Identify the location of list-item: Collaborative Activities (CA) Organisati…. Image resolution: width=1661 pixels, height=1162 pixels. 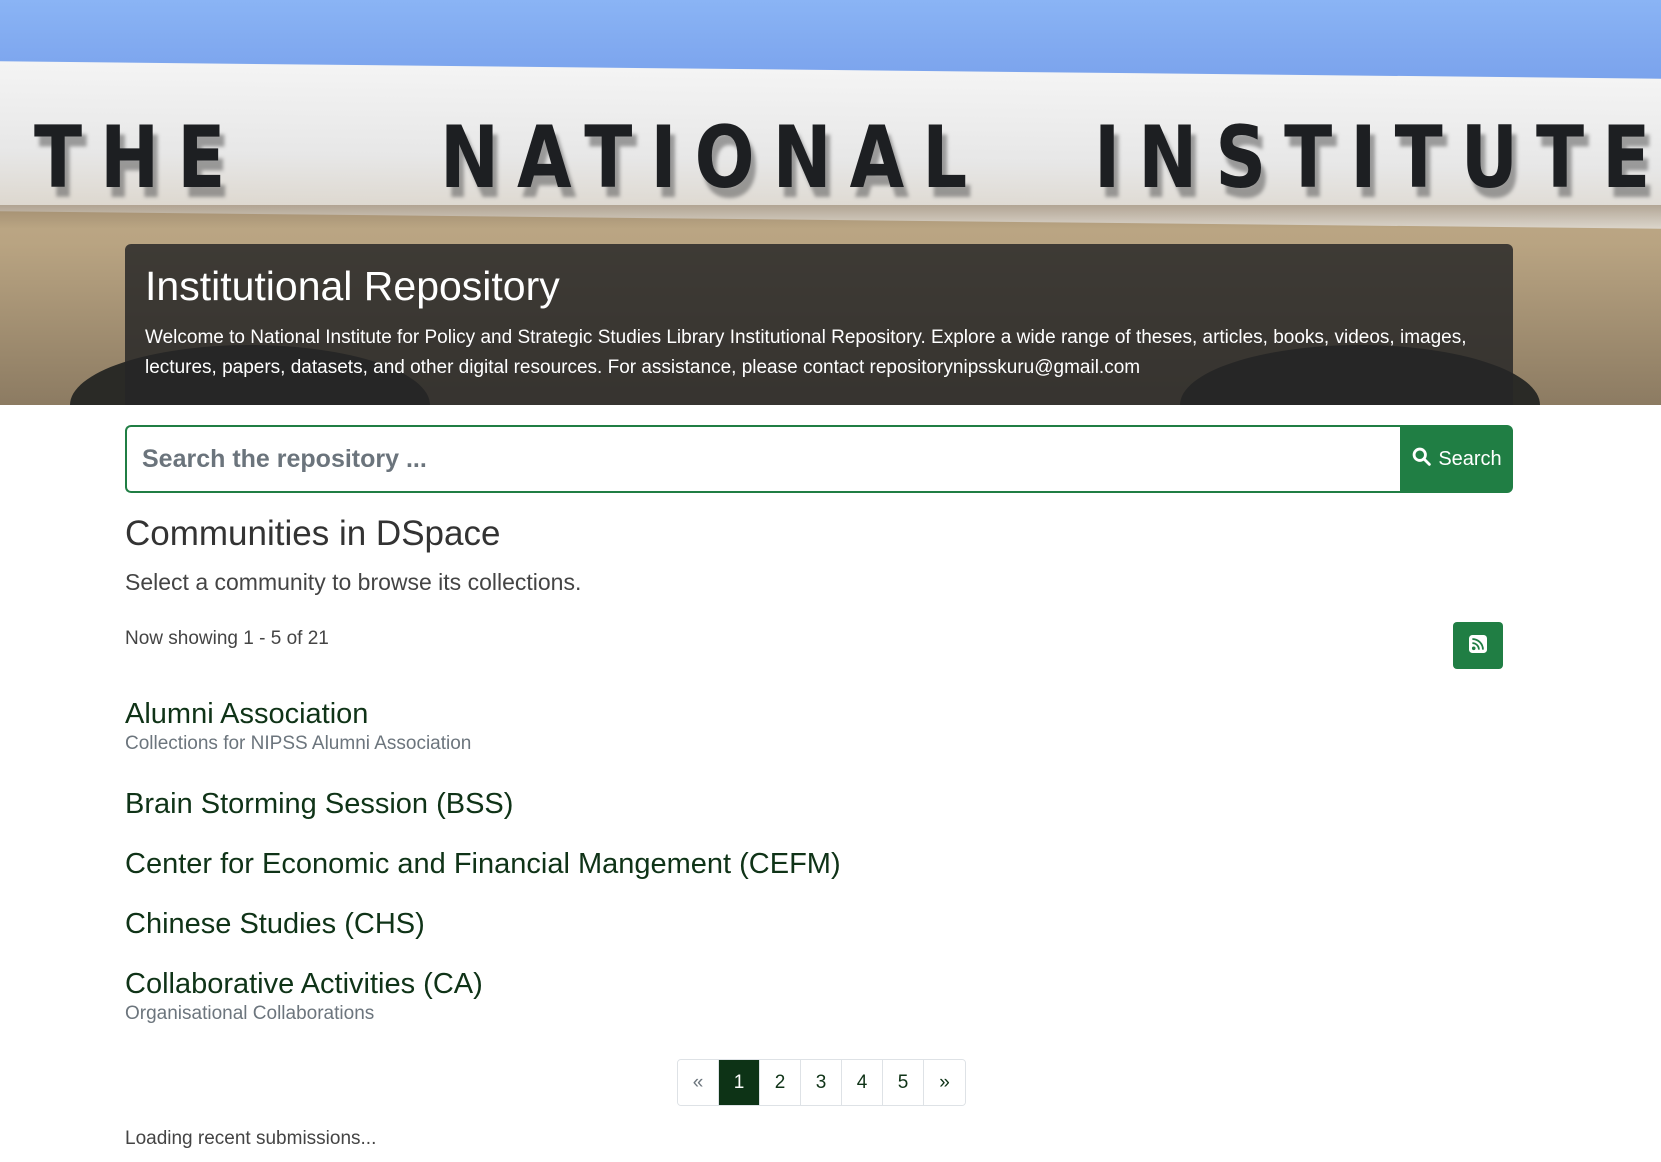
(304, 995).